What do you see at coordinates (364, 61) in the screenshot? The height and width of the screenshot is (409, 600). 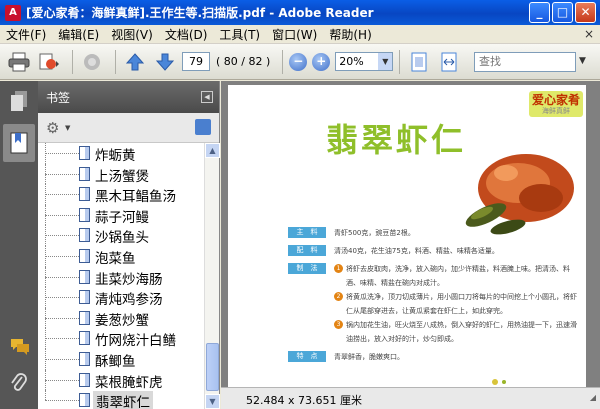 I see `zoom-select: 20% ▼` at bounding box center [364, 61].